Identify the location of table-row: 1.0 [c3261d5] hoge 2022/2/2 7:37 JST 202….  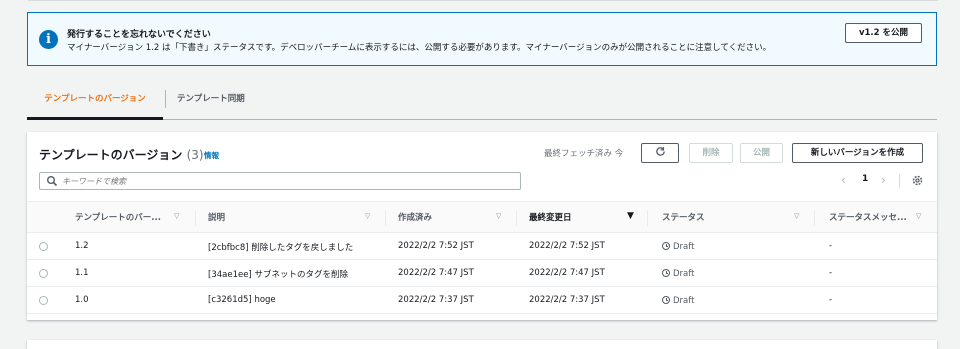
(482, 300).